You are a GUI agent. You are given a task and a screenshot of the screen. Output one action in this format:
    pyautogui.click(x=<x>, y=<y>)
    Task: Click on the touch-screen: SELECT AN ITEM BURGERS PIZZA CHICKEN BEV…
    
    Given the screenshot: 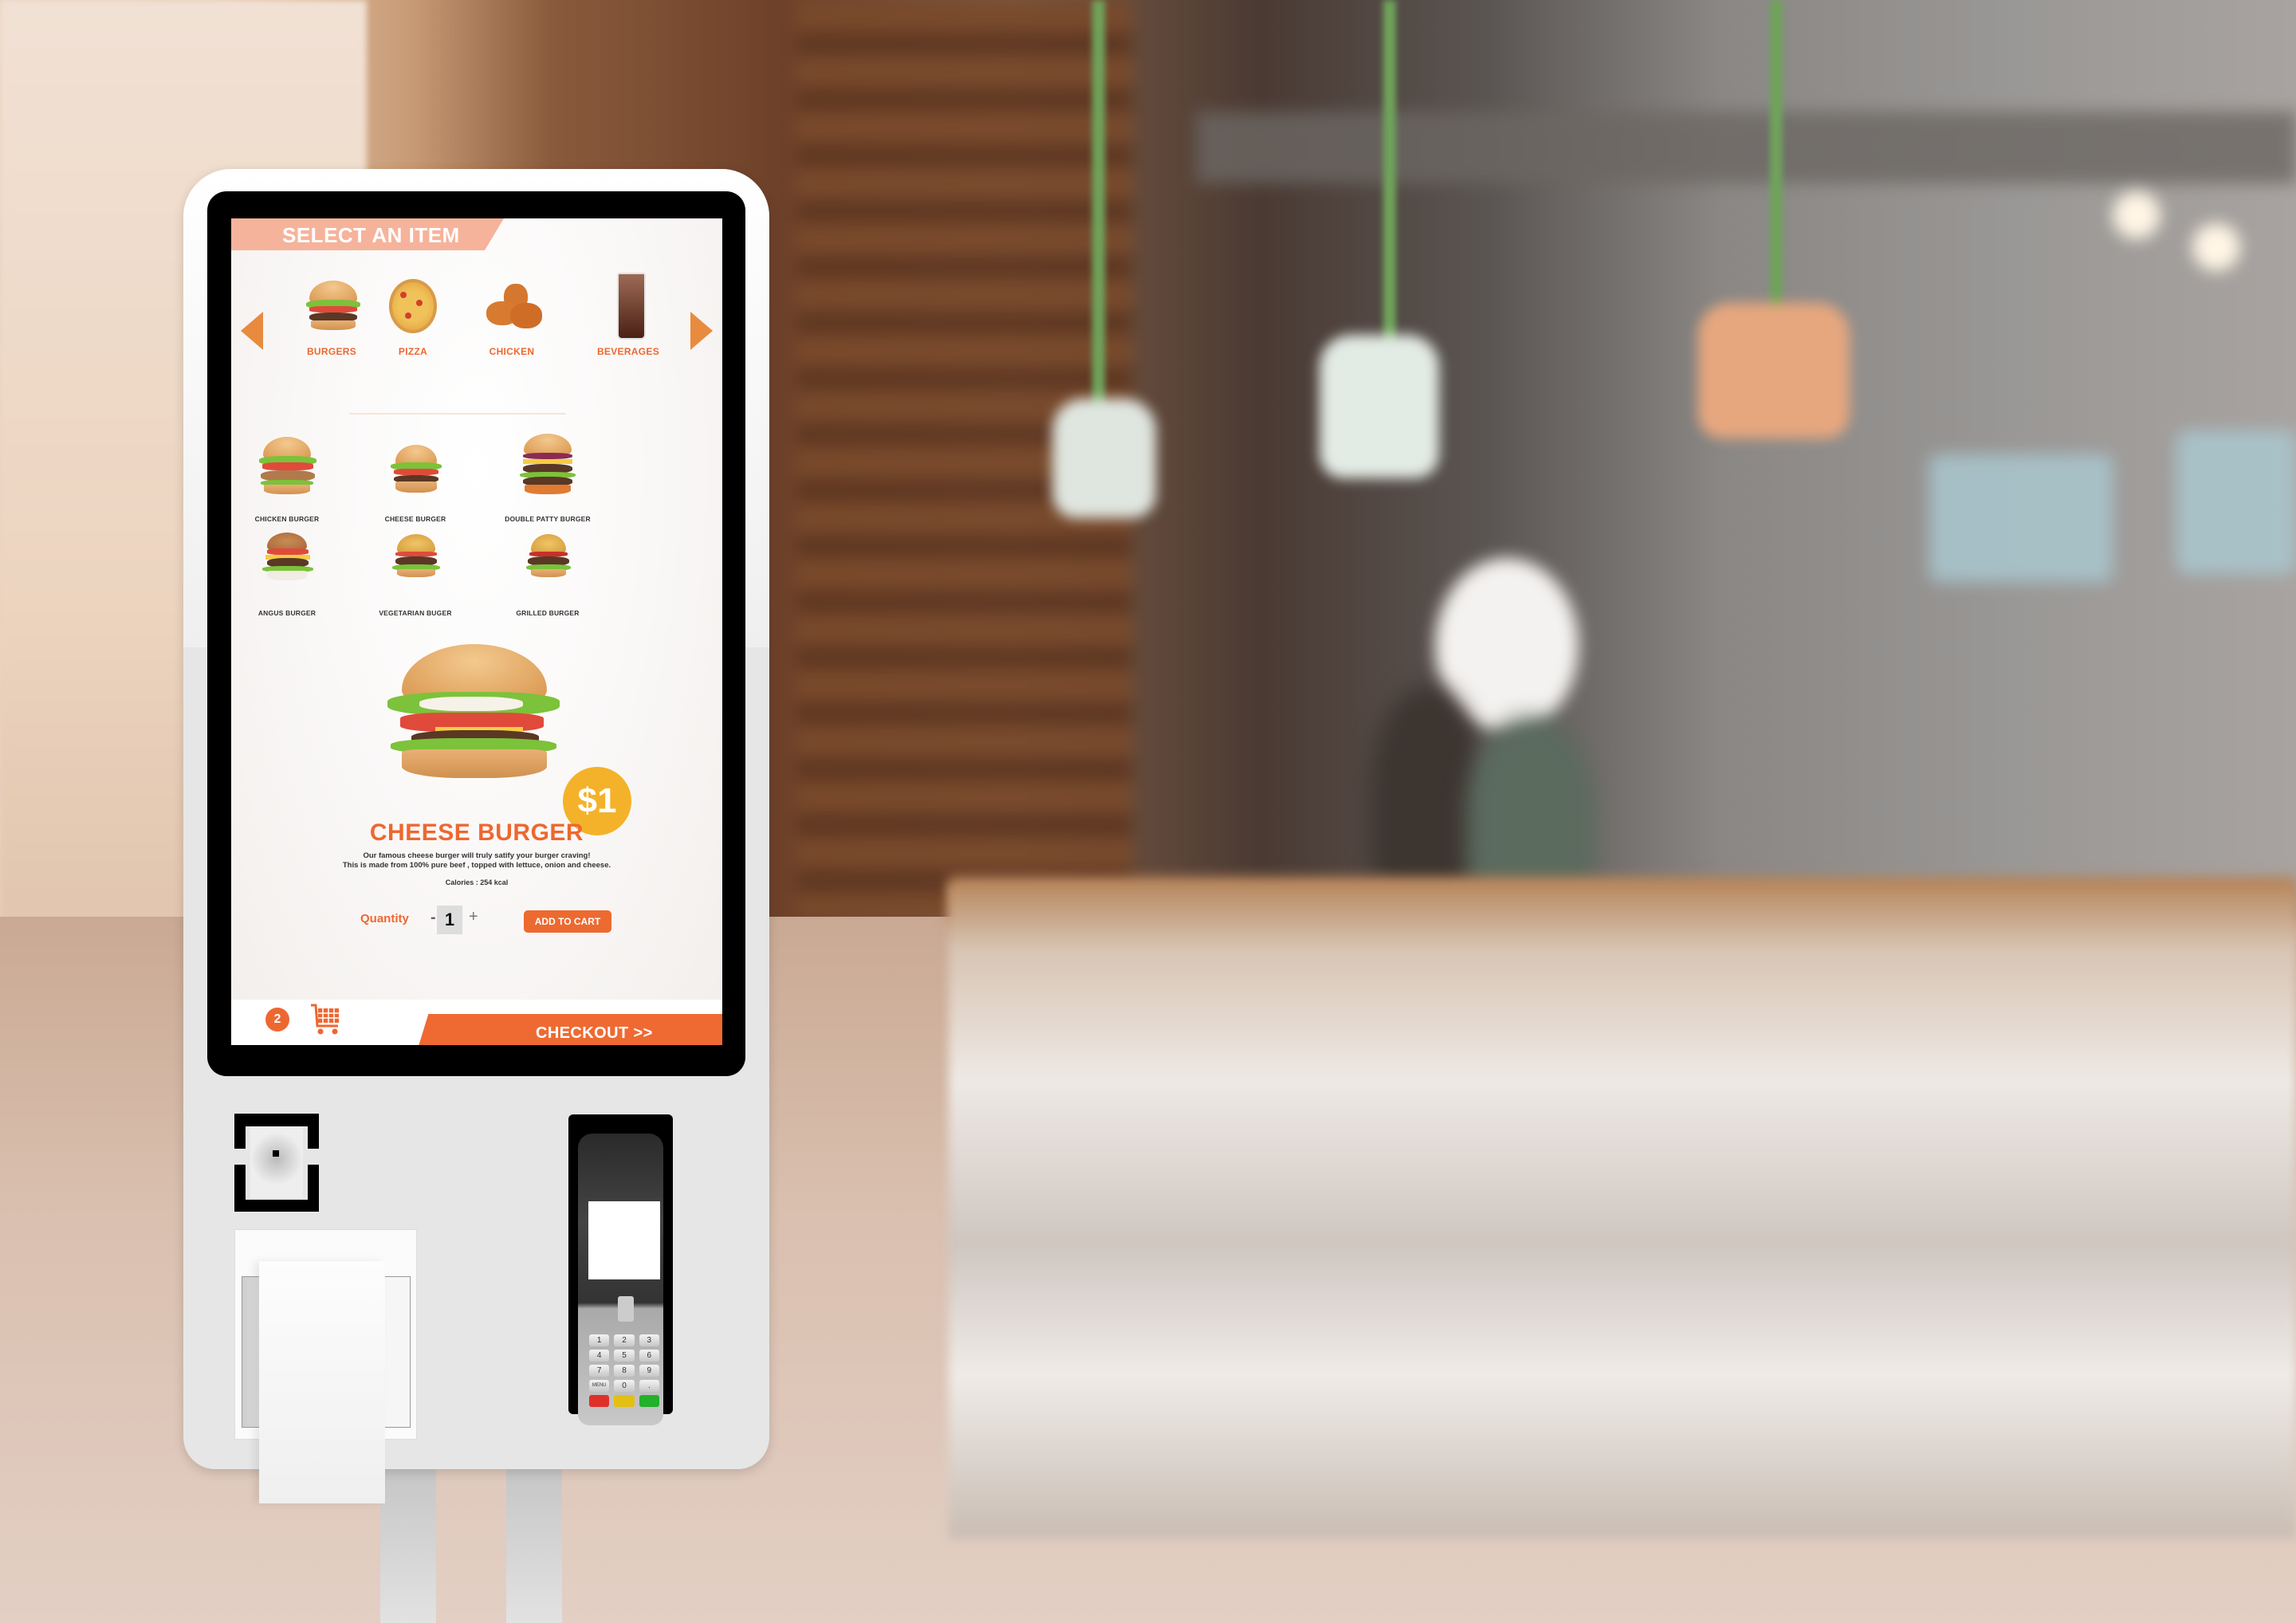 What is the action you would take?
    pyautogui.click(x=477, y=631)
    